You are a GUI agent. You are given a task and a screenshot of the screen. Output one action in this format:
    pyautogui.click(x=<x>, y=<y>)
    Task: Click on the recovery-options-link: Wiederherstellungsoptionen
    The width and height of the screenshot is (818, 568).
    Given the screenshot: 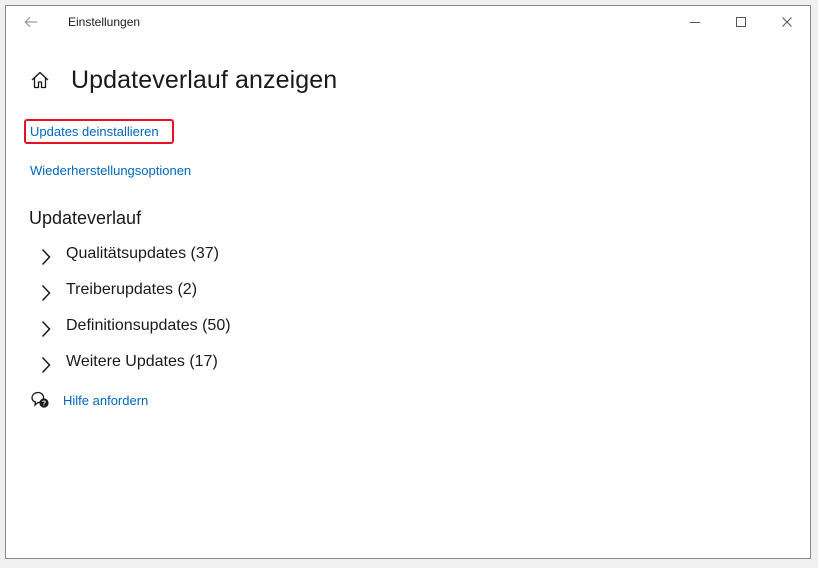 What is the action you would take?
    pyautogui.click(x=110, y=170)
    